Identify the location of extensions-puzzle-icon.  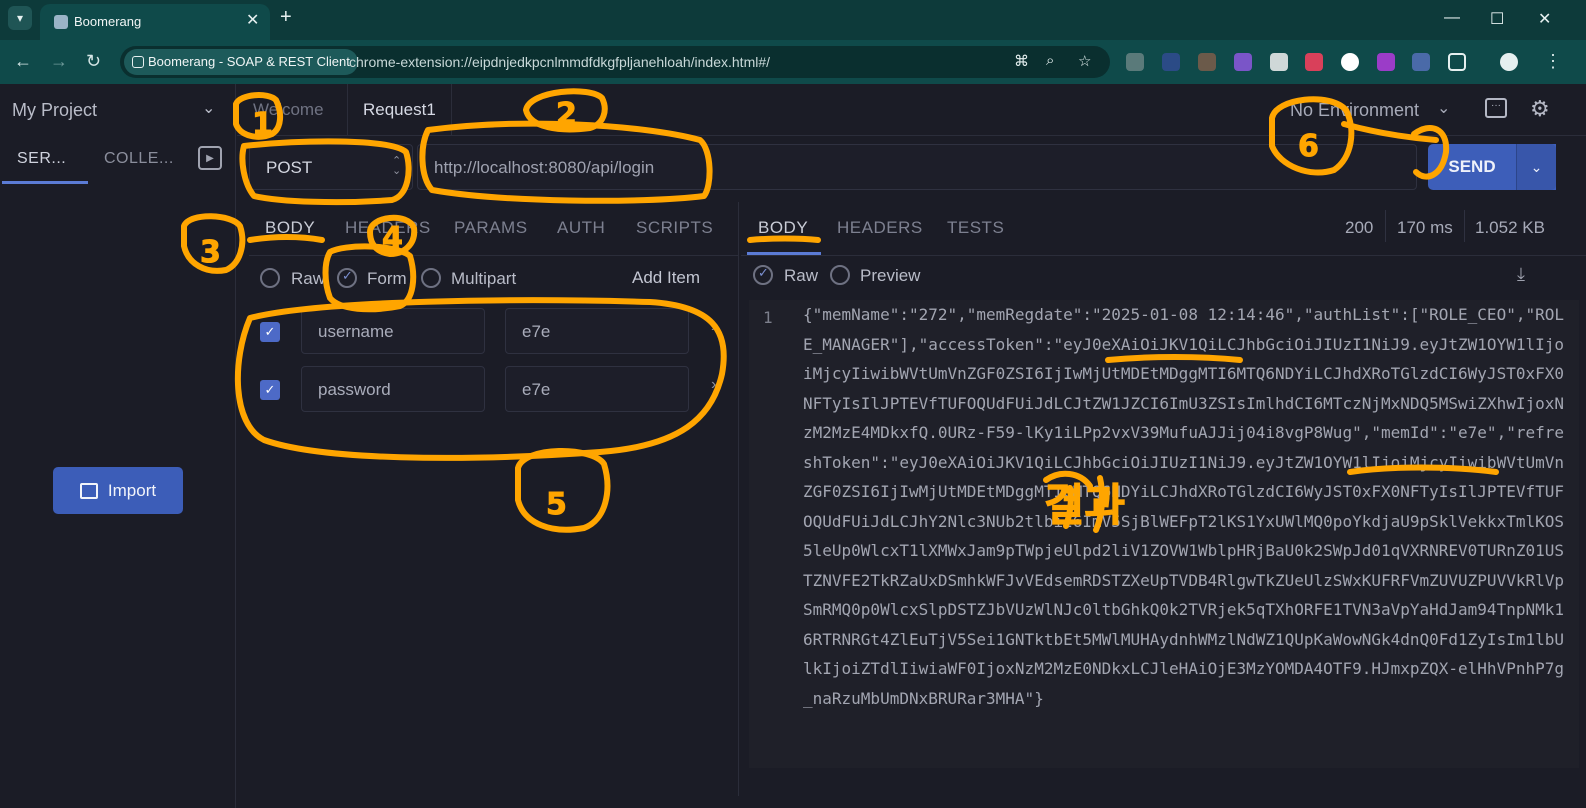
(1457, 62).